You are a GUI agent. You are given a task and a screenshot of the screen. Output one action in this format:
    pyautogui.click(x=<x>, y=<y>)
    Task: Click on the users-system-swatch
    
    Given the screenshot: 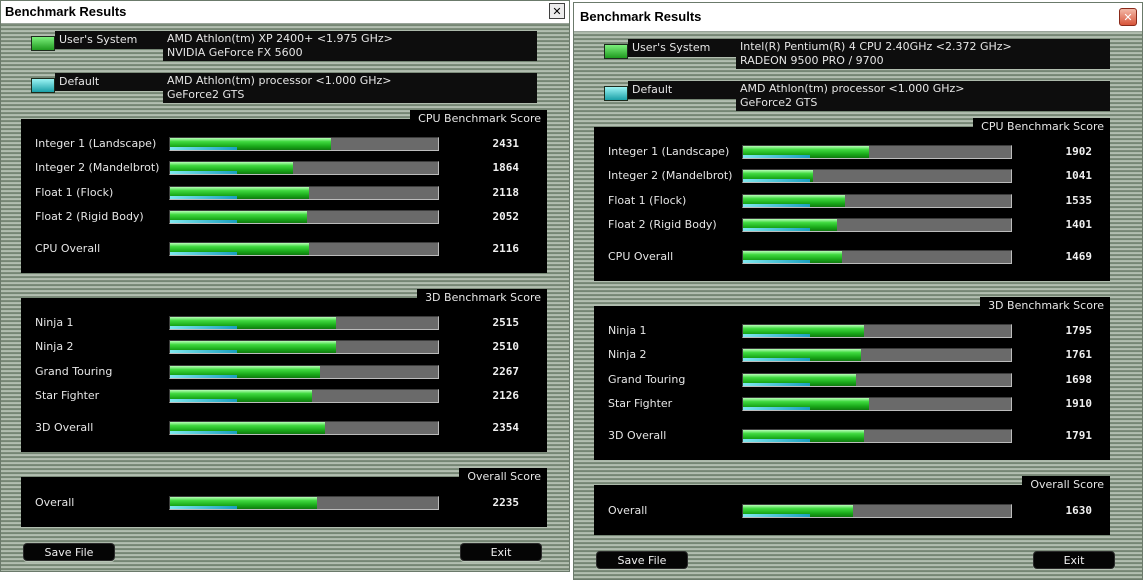 What is the action you would take?
    pyautogui.click(x=43, y=43)
    